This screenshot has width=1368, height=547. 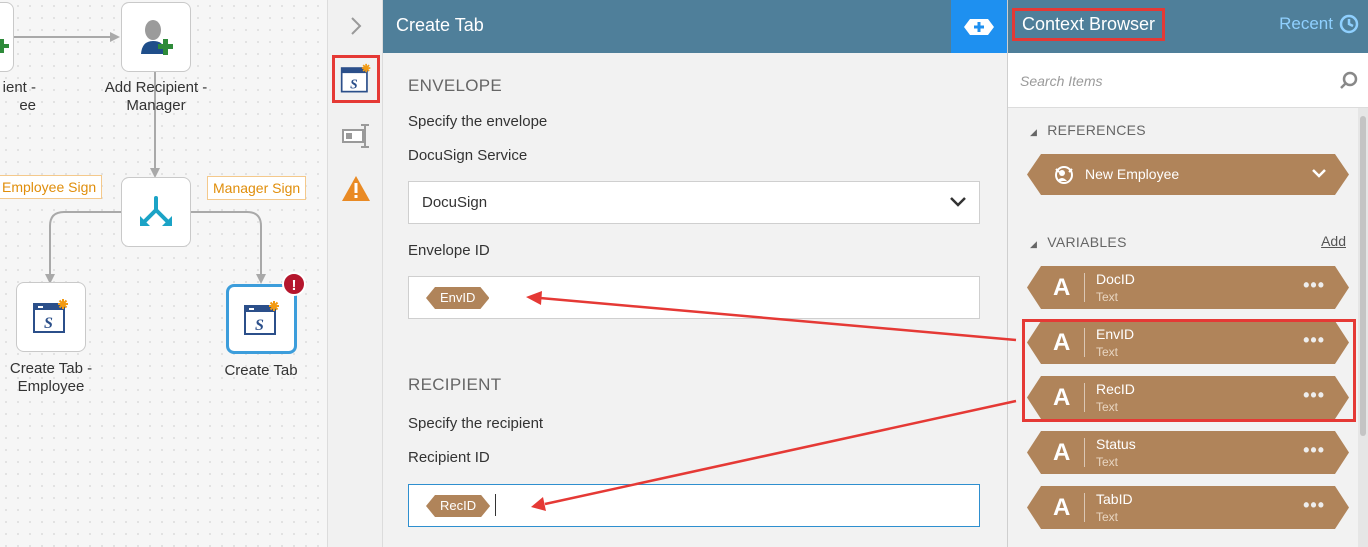 What do you see at coordinates (1349, 81) in the screenshot?
I see `search-icon` at bounding box center [1349, 81].